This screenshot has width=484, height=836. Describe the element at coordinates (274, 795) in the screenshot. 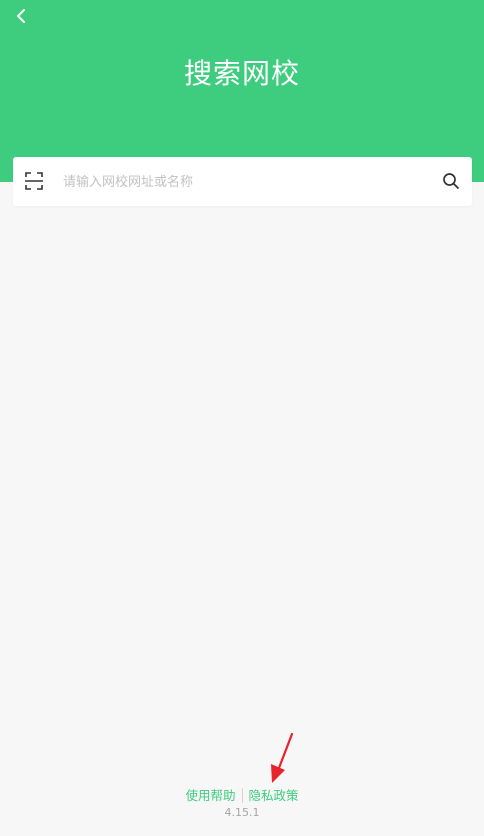

I see `privacy-policy-link: 隐私政策` at that location.